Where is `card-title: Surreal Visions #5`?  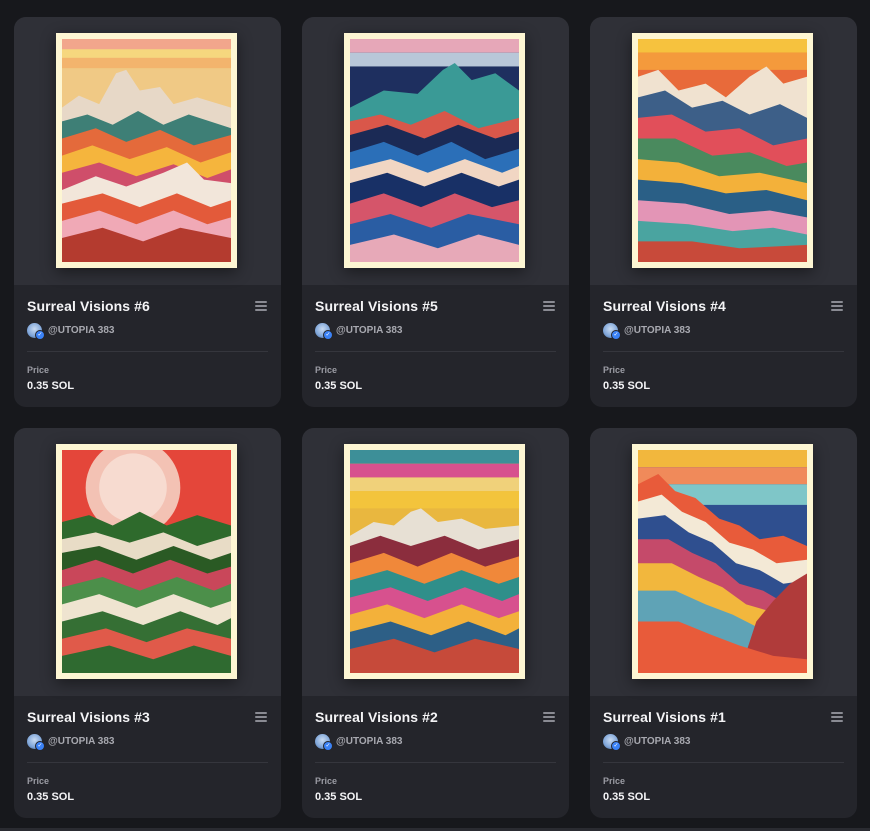 card-title: Surreal Visions #5 is located at coordinates (376, 306).